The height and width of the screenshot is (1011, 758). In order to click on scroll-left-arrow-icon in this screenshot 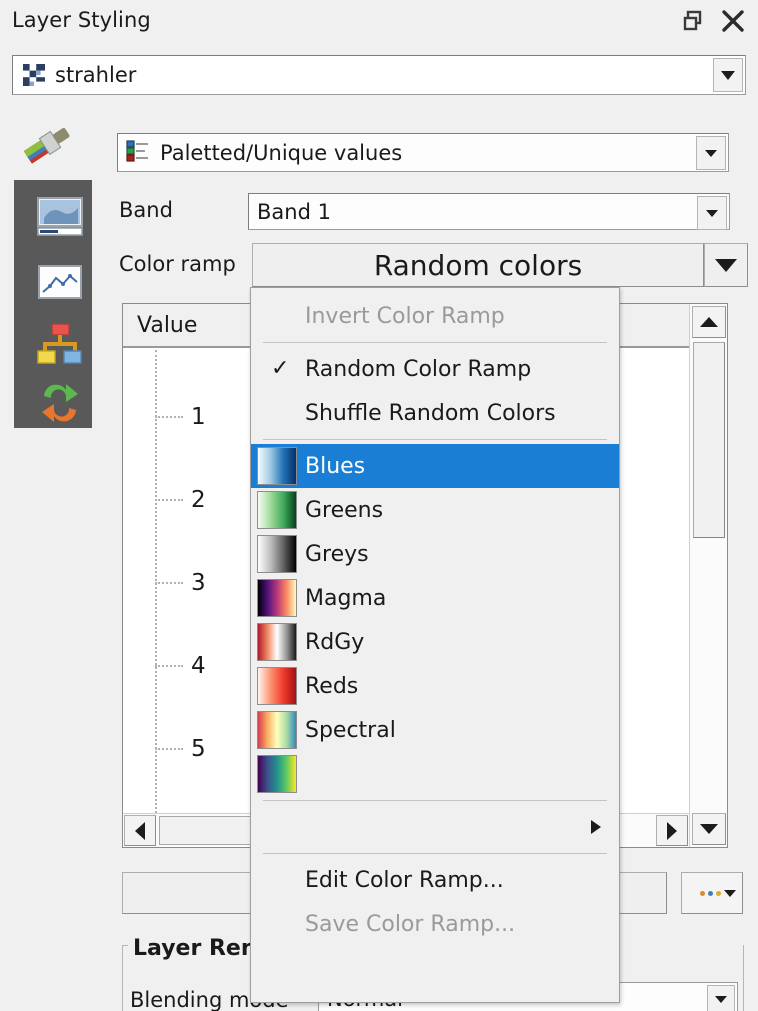, I will do `click(140, 830)`.